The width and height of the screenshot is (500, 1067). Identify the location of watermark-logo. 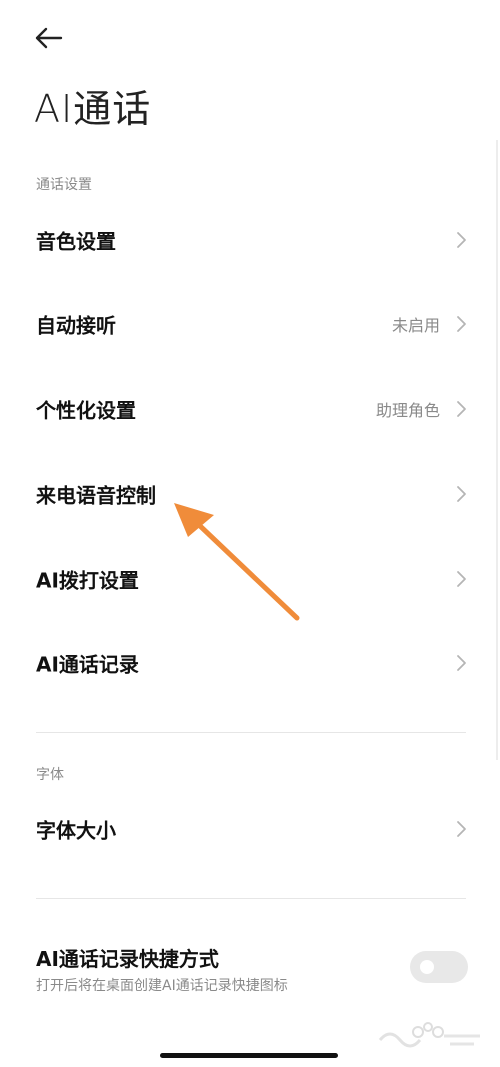
(429, 1035).